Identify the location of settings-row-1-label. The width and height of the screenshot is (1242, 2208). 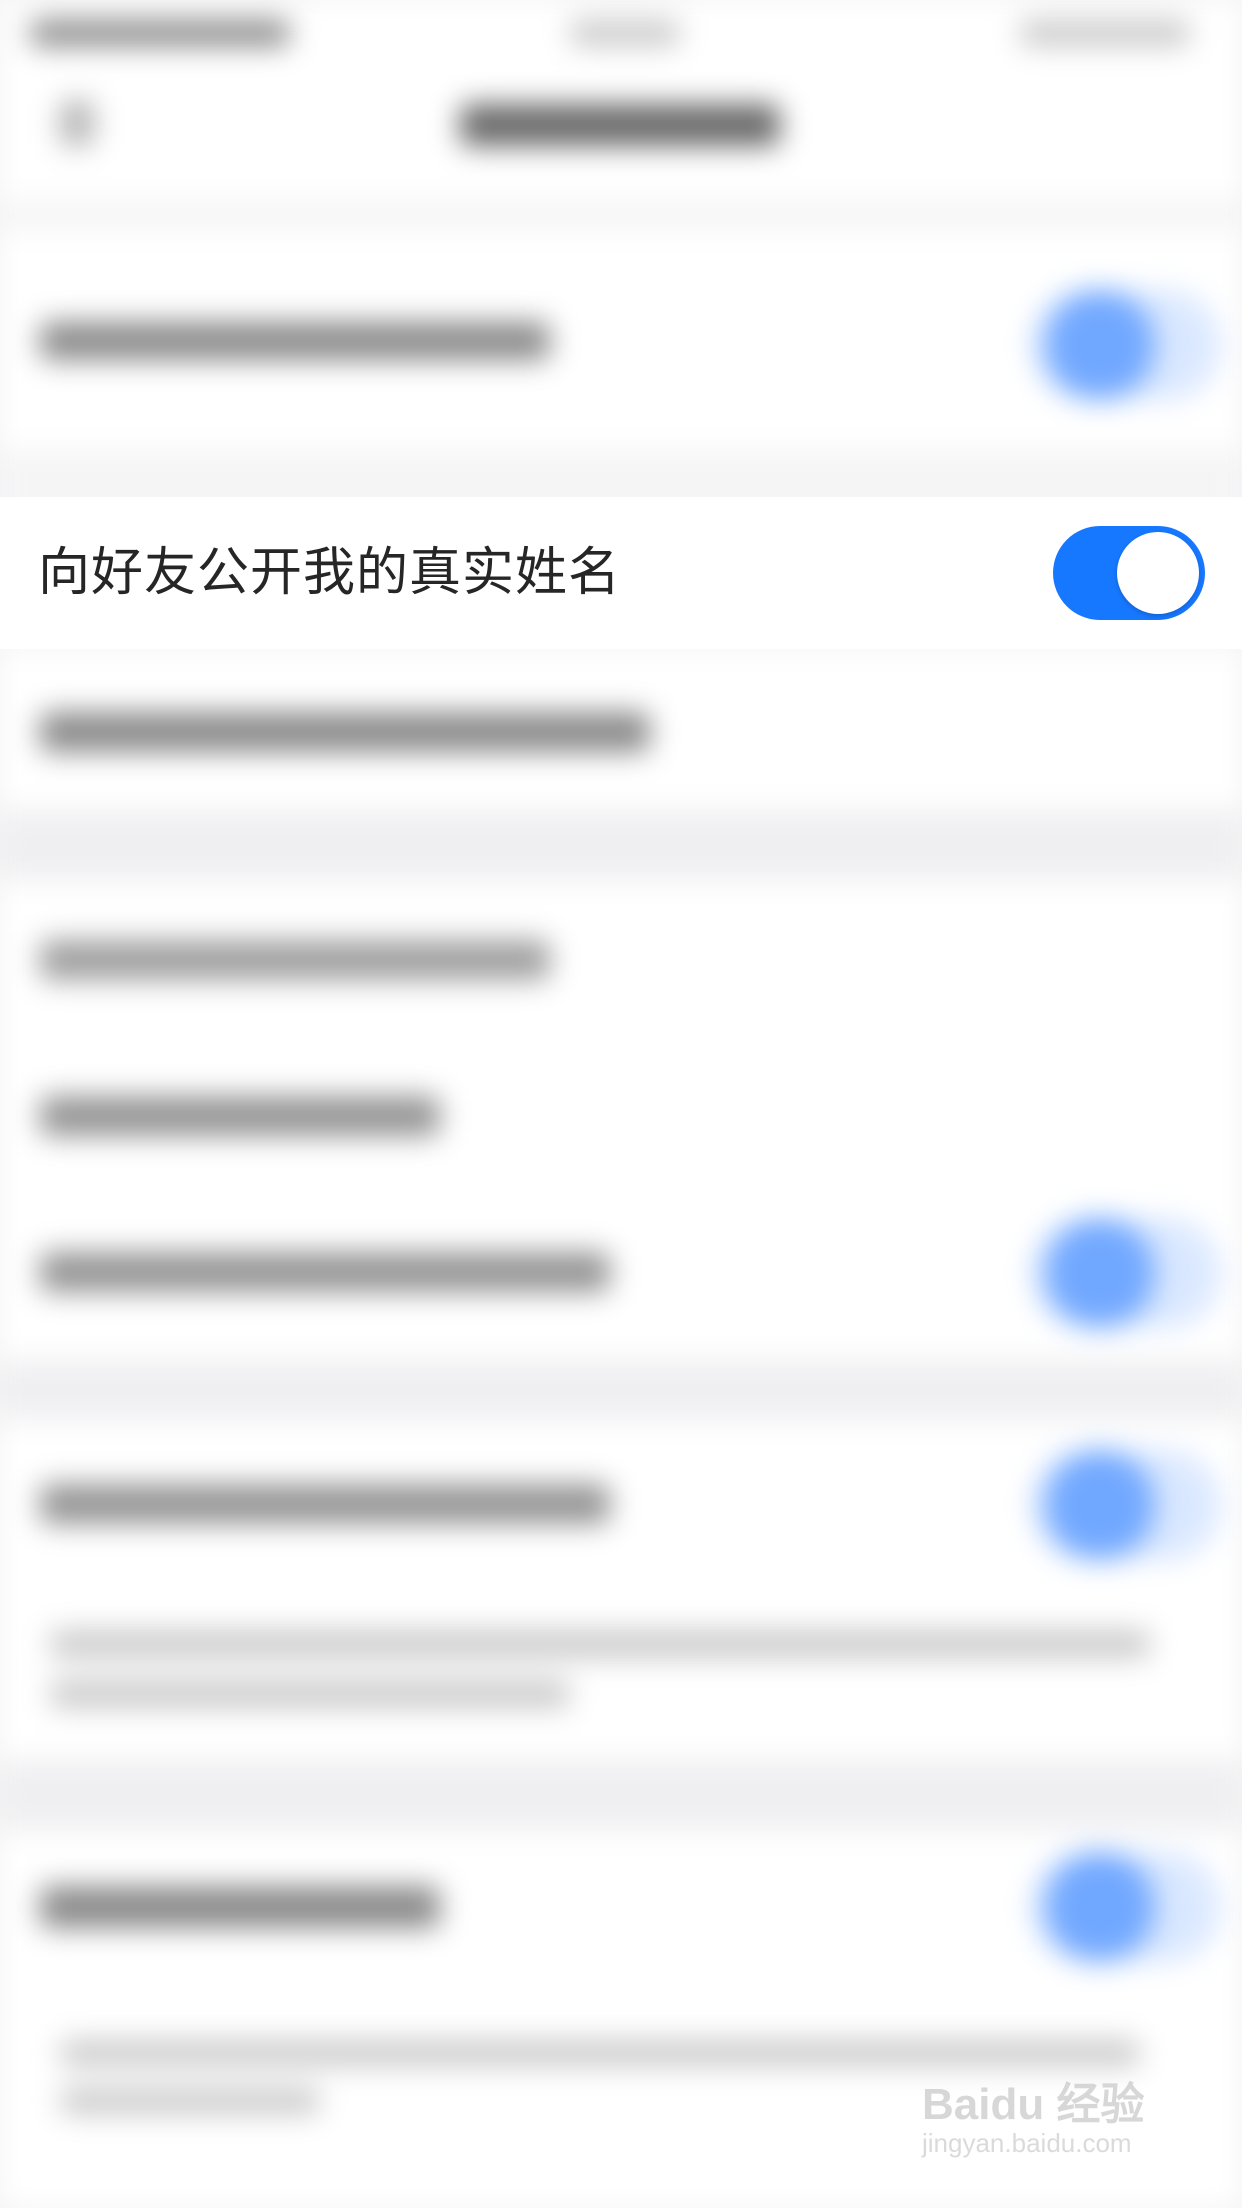
(295, 341).